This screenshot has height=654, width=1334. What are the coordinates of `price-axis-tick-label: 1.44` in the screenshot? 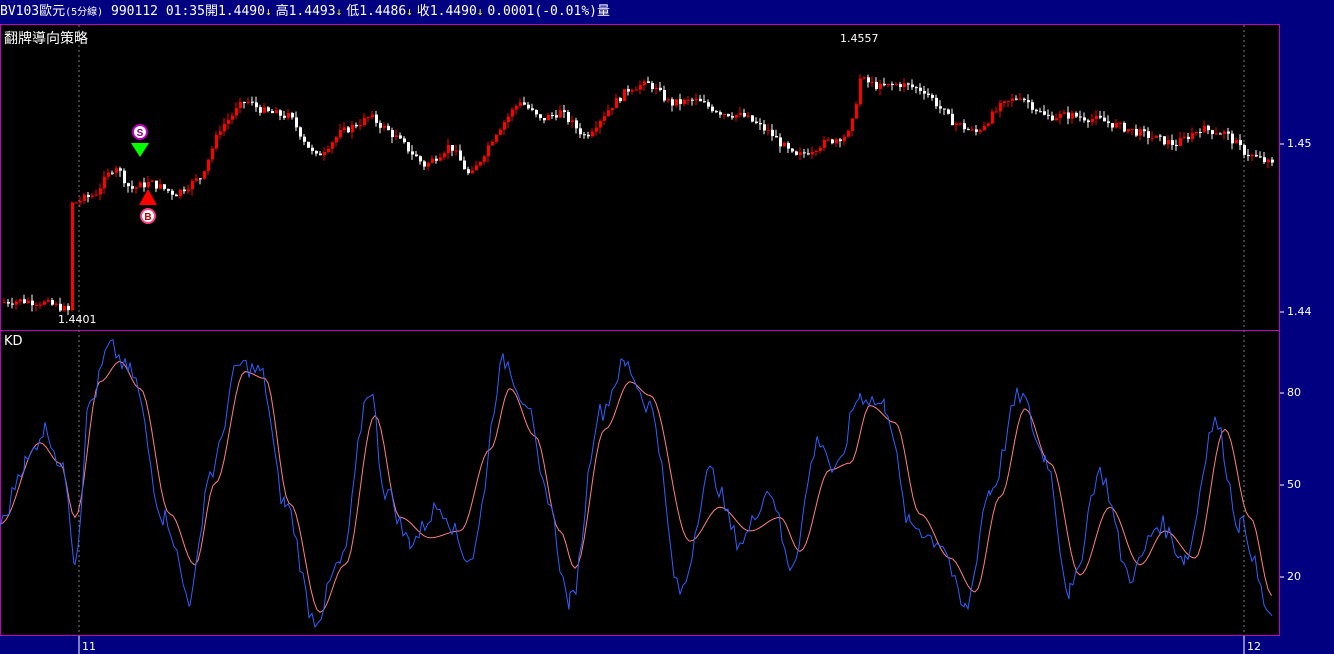 It's located at (1299, 311).